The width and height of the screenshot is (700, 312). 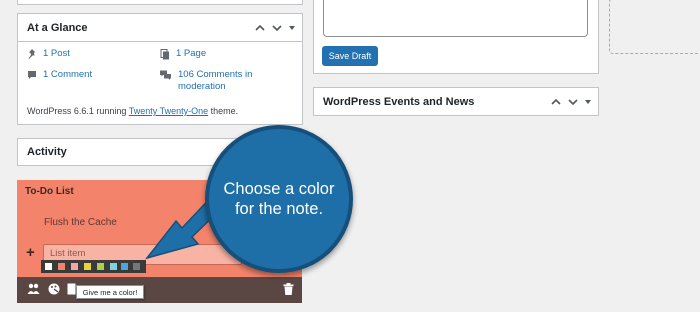 I want to click on callout-line-1: Choose a color, so click(x=279, y=189).